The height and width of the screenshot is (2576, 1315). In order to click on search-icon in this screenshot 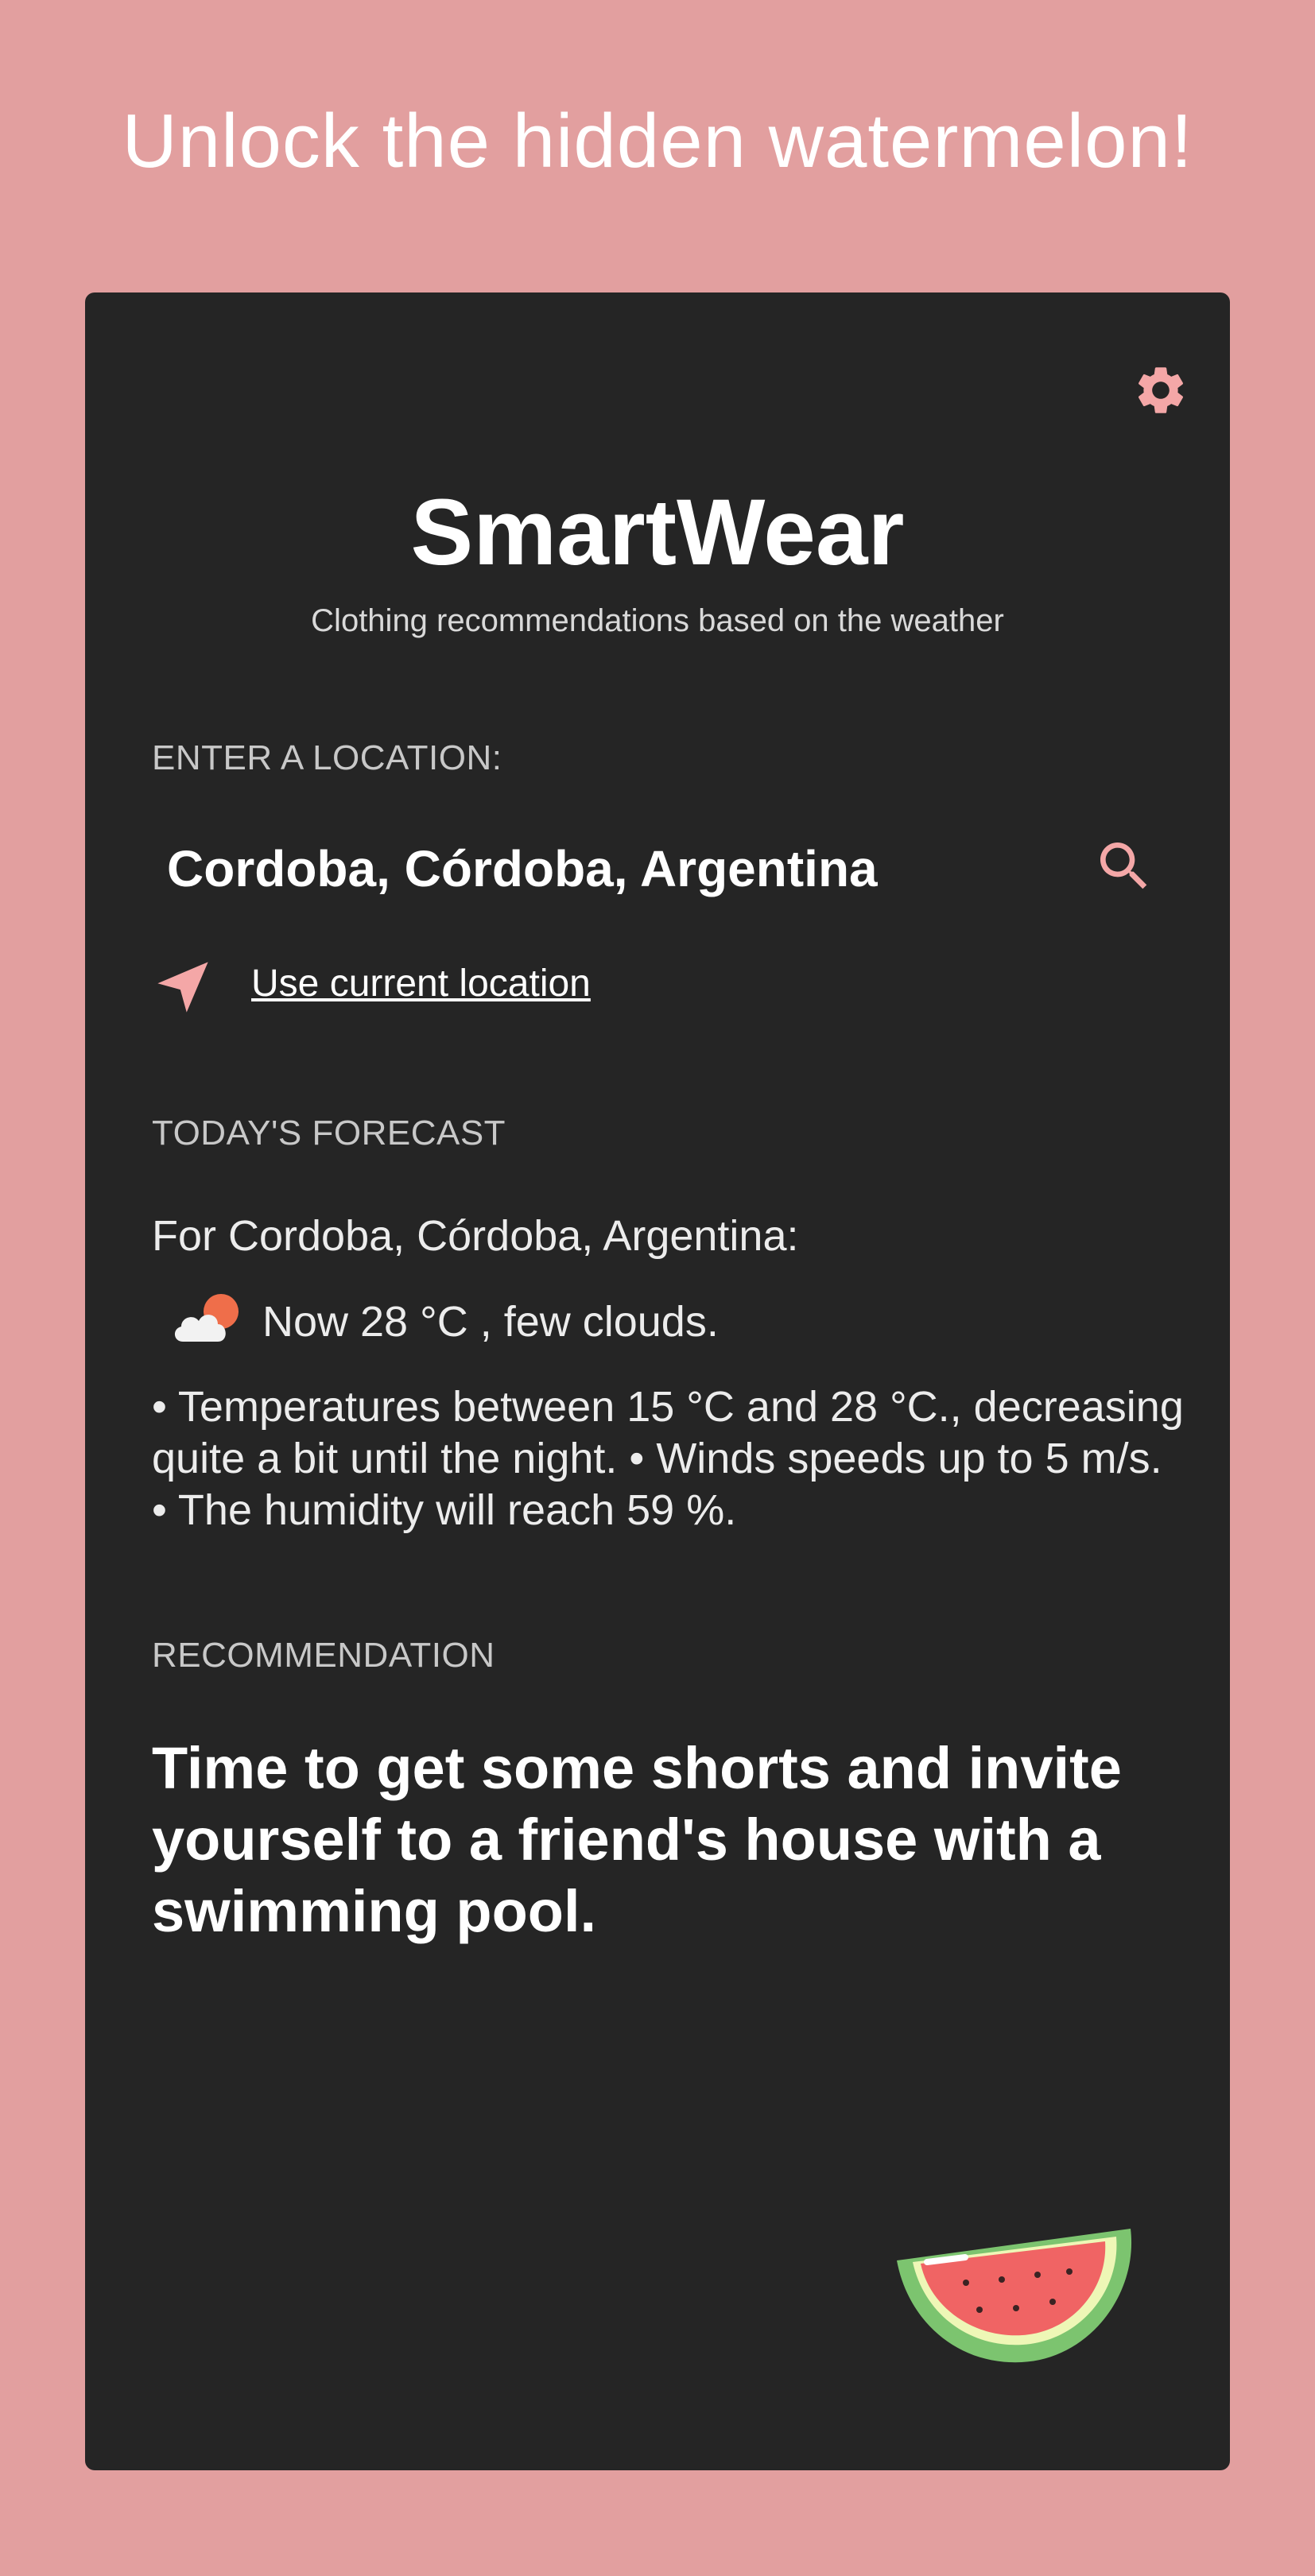, I will do `click(1124, 867)`.